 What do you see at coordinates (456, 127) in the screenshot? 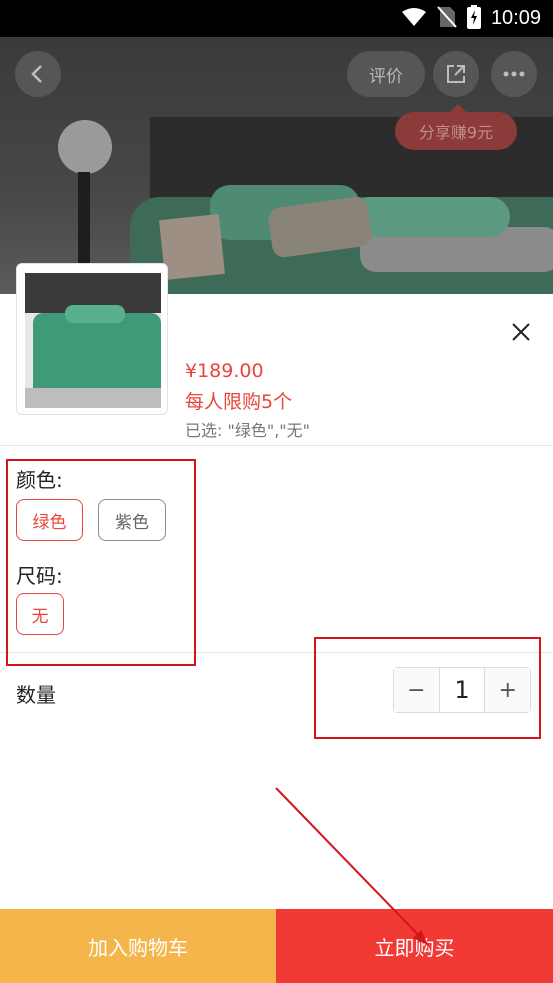
I see `share-earn-tip: 分享赚9元` at bounding box center [456, 127].